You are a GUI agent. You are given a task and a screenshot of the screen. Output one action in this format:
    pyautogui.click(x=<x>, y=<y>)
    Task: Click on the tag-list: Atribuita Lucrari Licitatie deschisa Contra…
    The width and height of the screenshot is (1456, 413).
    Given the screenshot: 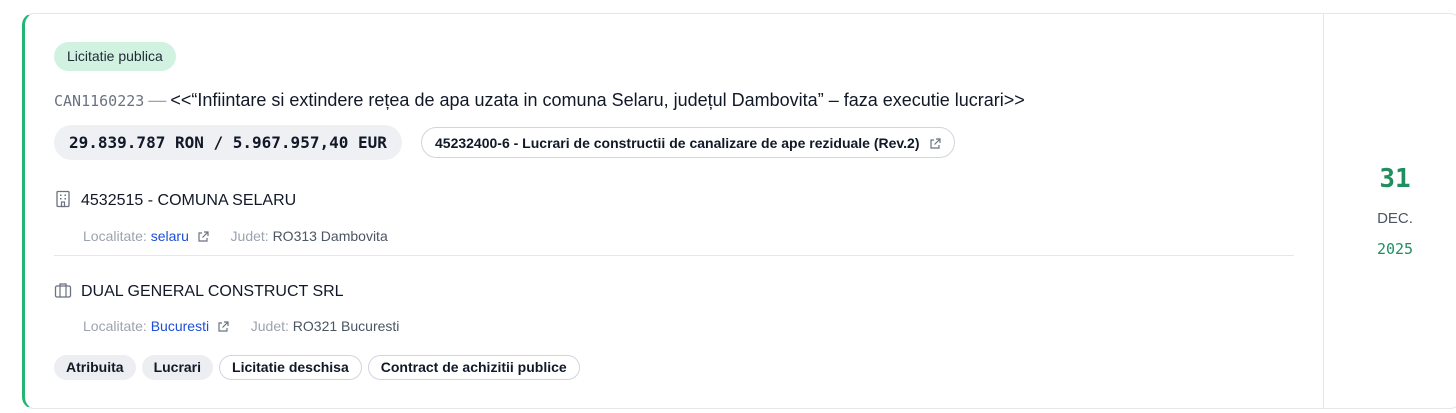 What is the action you would take?
    pyautogui.click(x=320, y=367)
    